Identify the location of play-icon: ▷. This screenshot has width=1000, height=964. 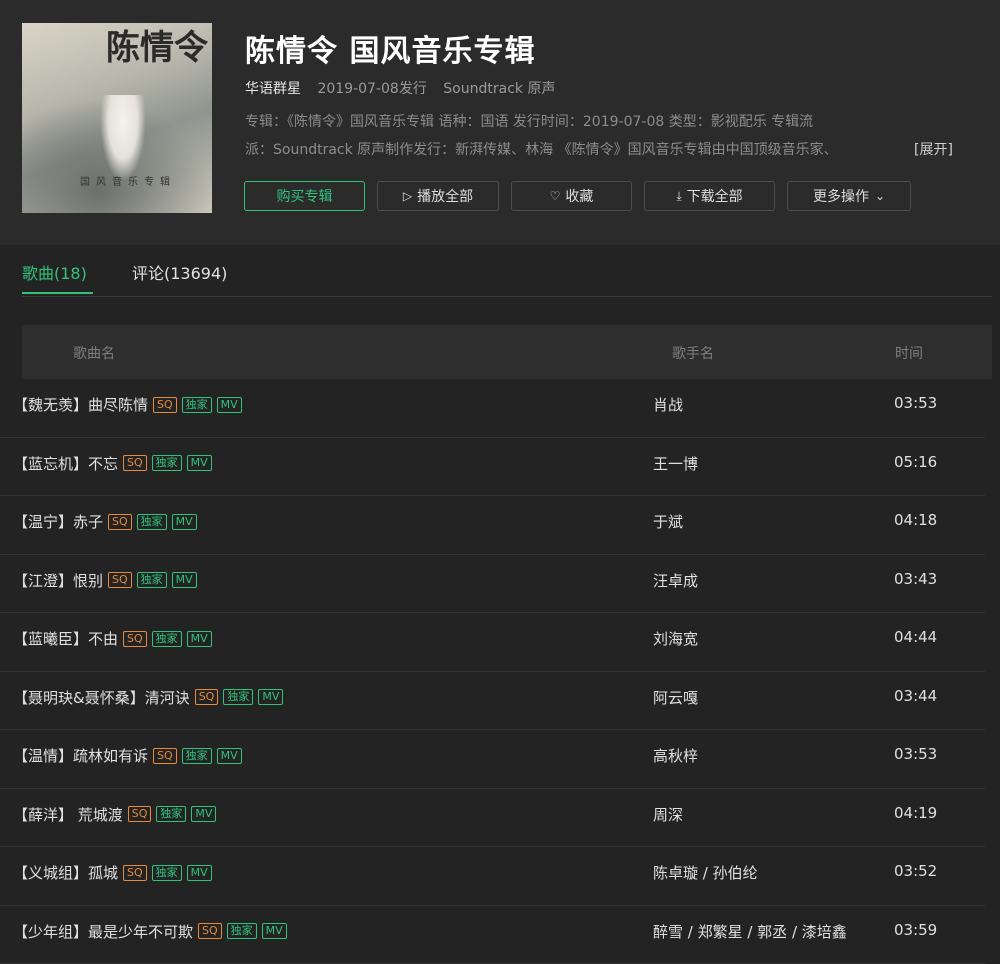
(407, 196).